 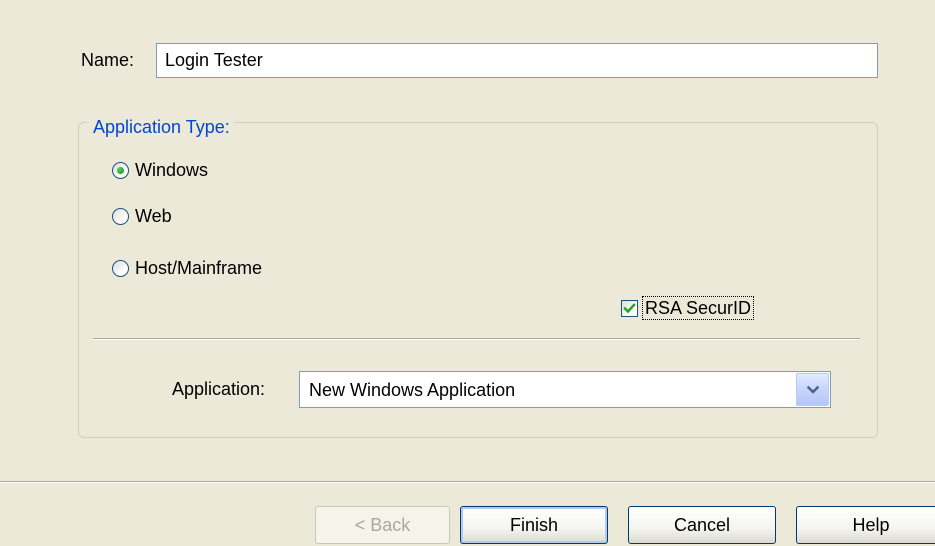 What do you see at coordinates (171, 170) in the screenshot?
I see `radio-windows-label: Windows` at bounding box center [171, 170].